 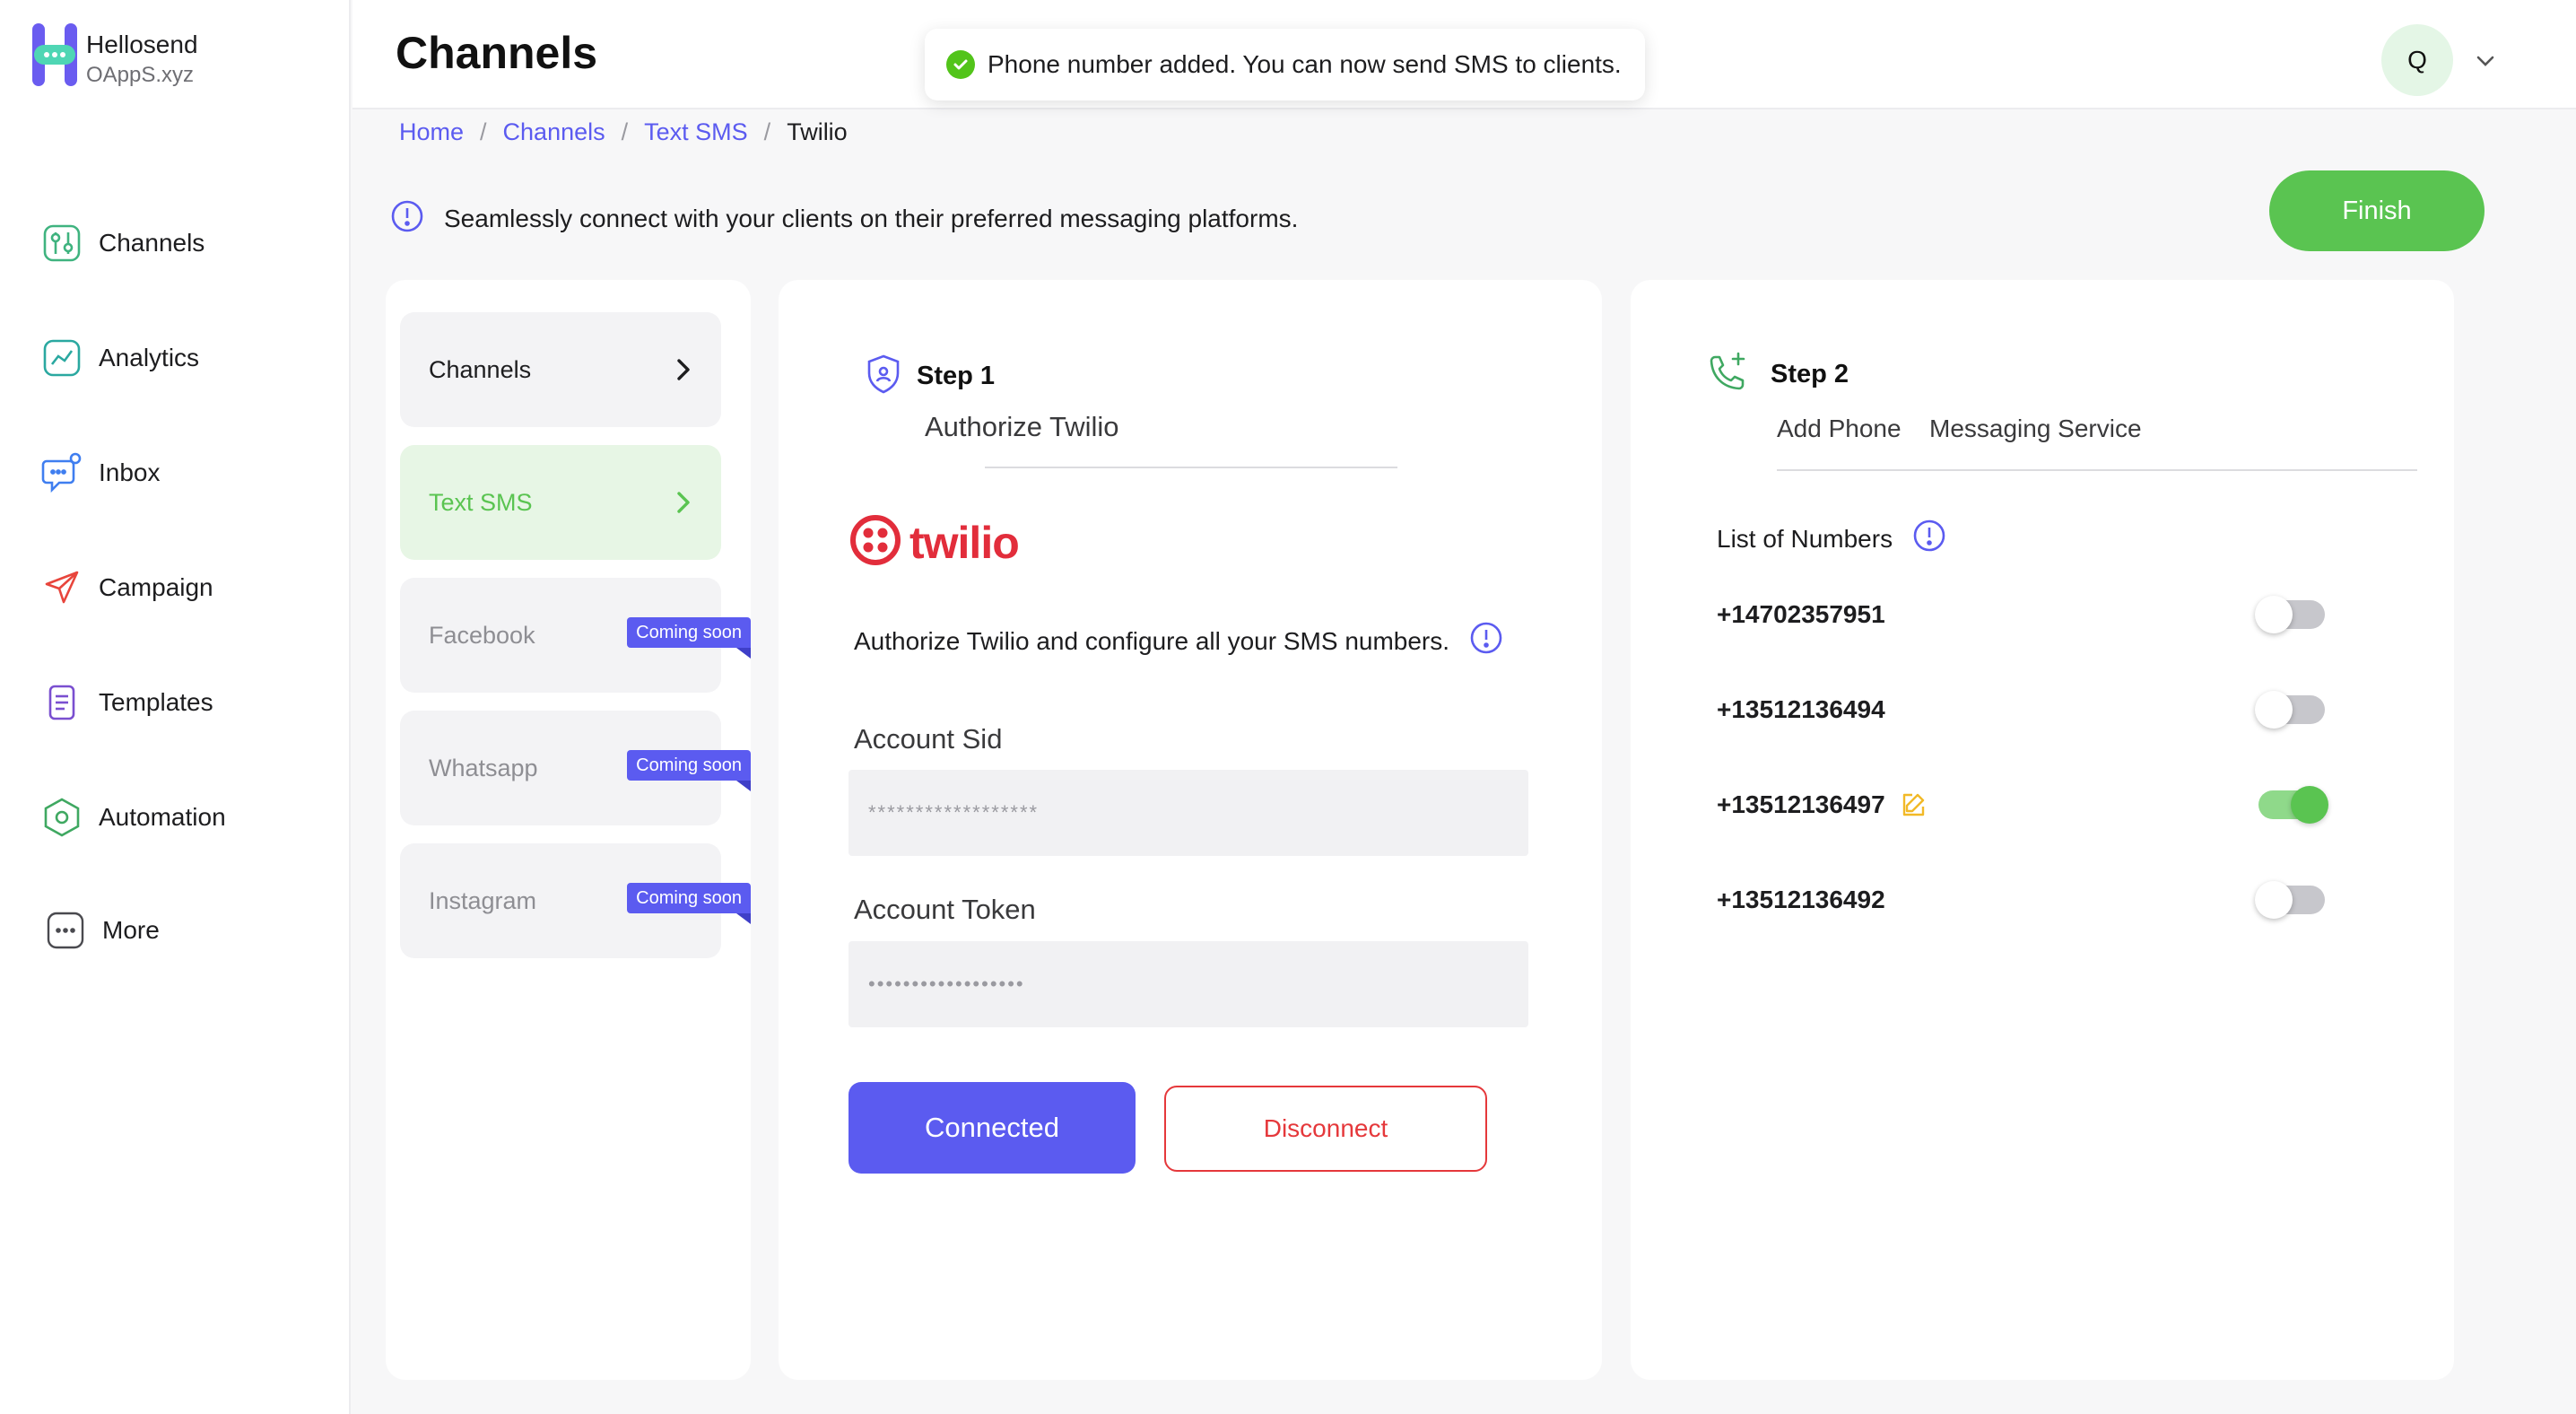 What do you see at coordinates (481, 502) in the screenshot?
I see `channel-label: Text SMS` at bounding box center [481, 502].